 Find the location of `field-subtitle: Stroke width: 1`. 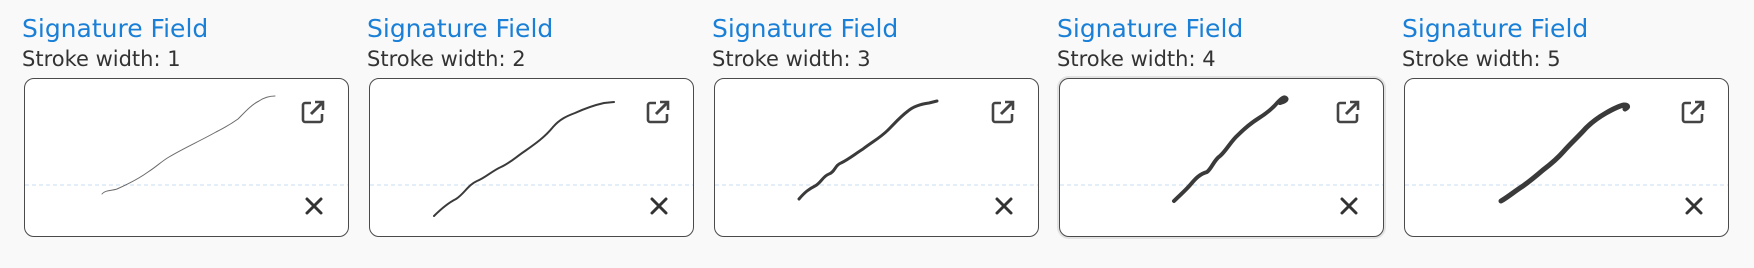

field-subtitle: Stroke width: 1 is located at coordinates (101, 59).